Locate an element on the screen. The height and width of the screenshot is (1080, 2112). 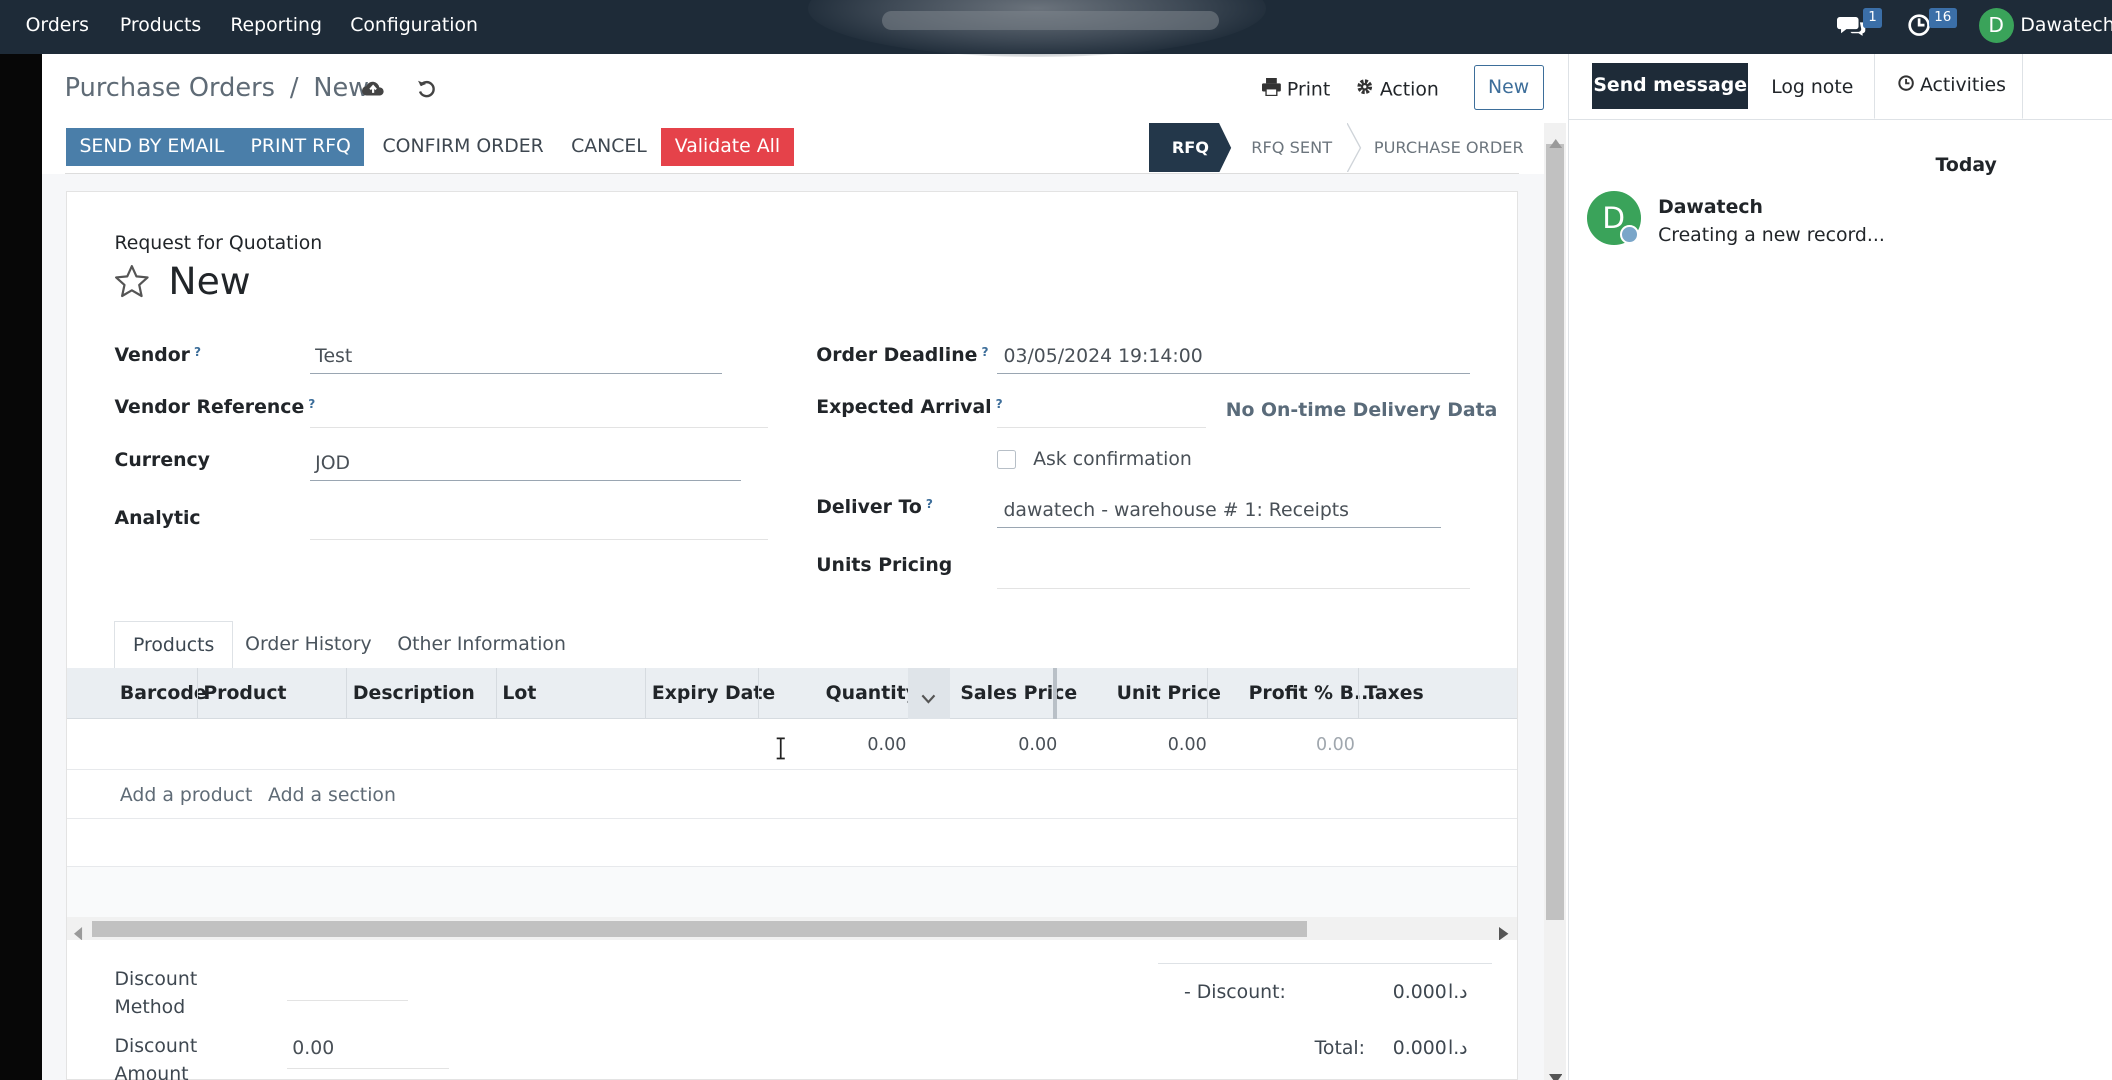
col-quantity: Quantity is located at coordinates (872, 693).